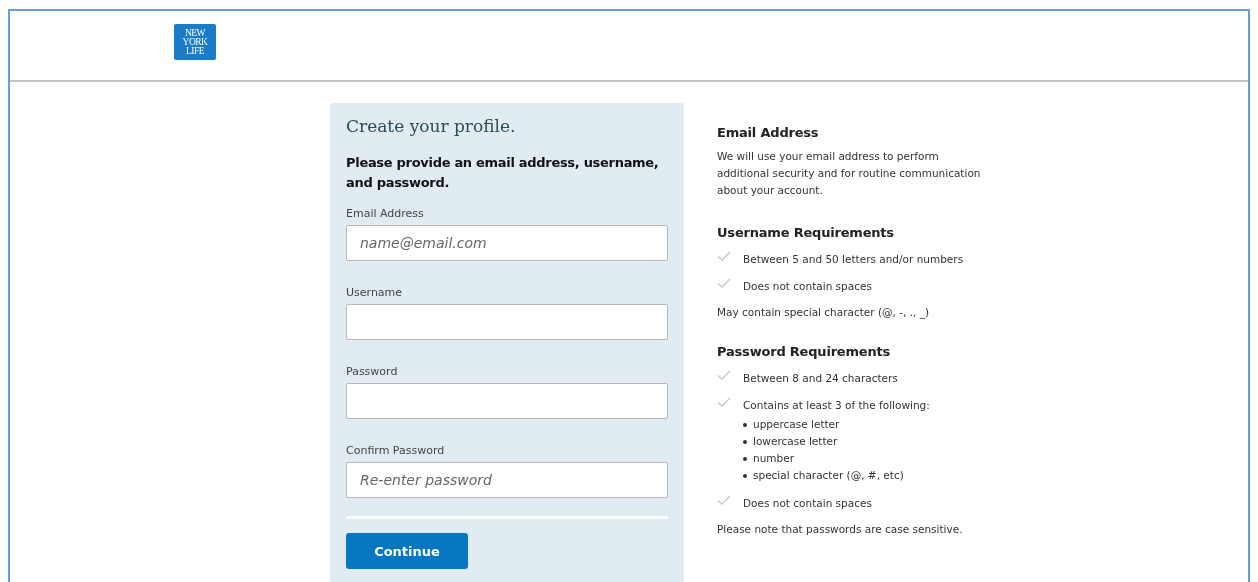  Describe the element at coordinates (195, 42) in the screenshot. I see `company-logo: NEW YORK LIFE` at that location.